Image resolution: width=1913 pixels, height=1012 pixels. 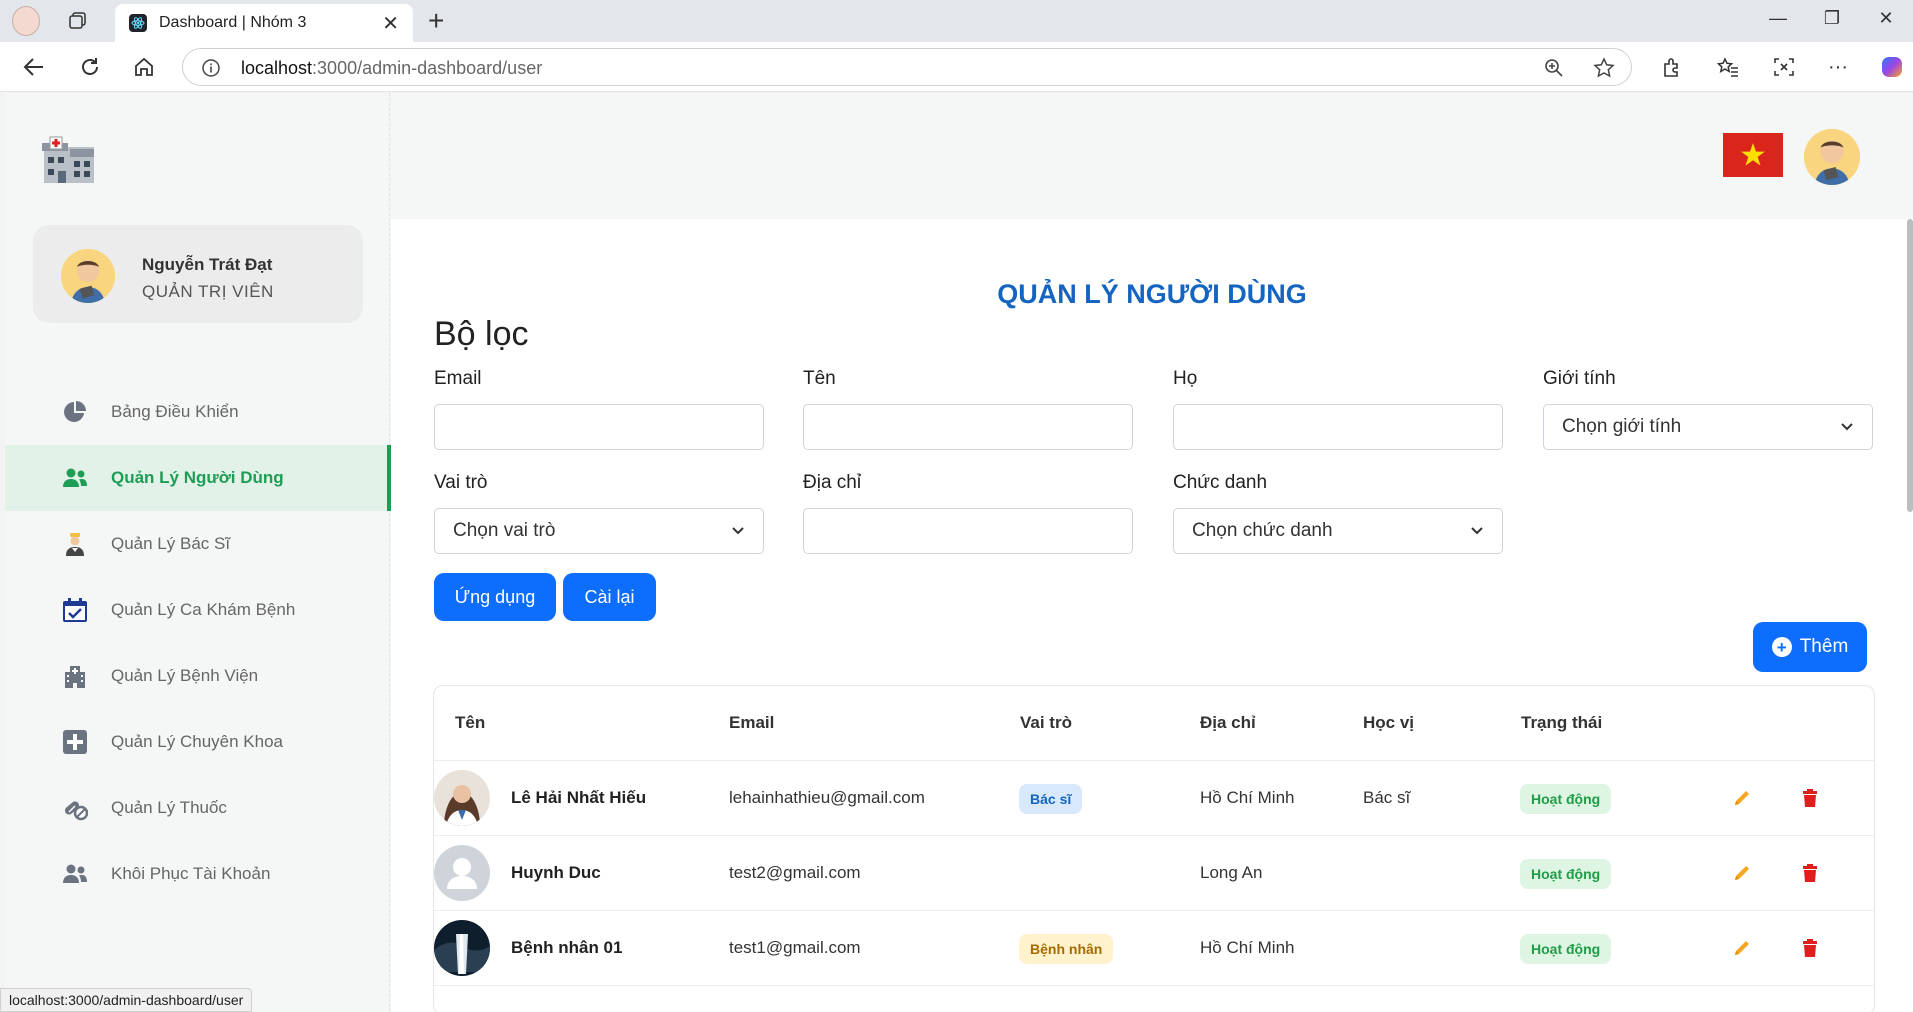 I want to click on user-avatar, so click(x=462, y=948).